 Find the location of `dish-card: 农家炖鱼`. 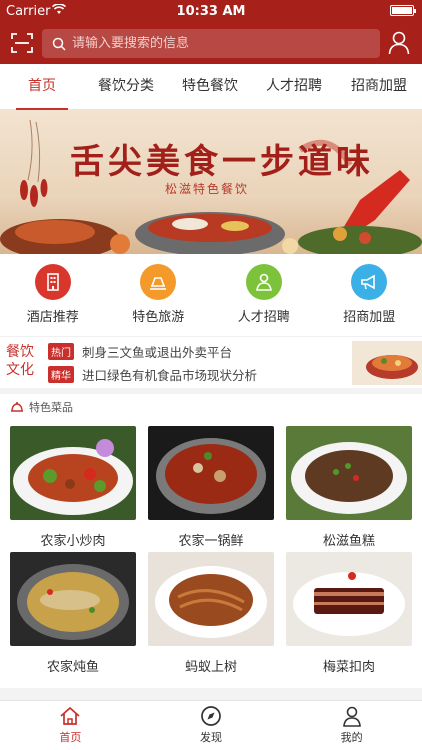

dish-card: 农家炖鱼 is located at coordinates (73, 613).